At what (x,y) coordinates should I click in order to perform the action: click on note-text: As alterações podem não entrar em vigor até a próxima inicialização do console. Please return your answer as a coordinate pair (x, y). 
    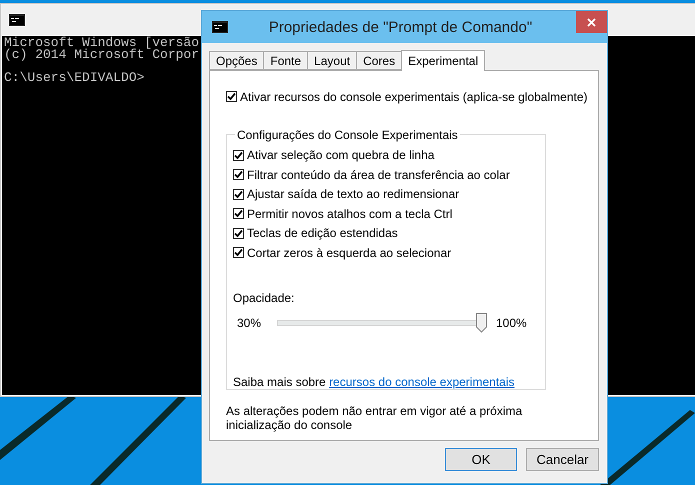
    Looking at the image, I should click on (375, 418).